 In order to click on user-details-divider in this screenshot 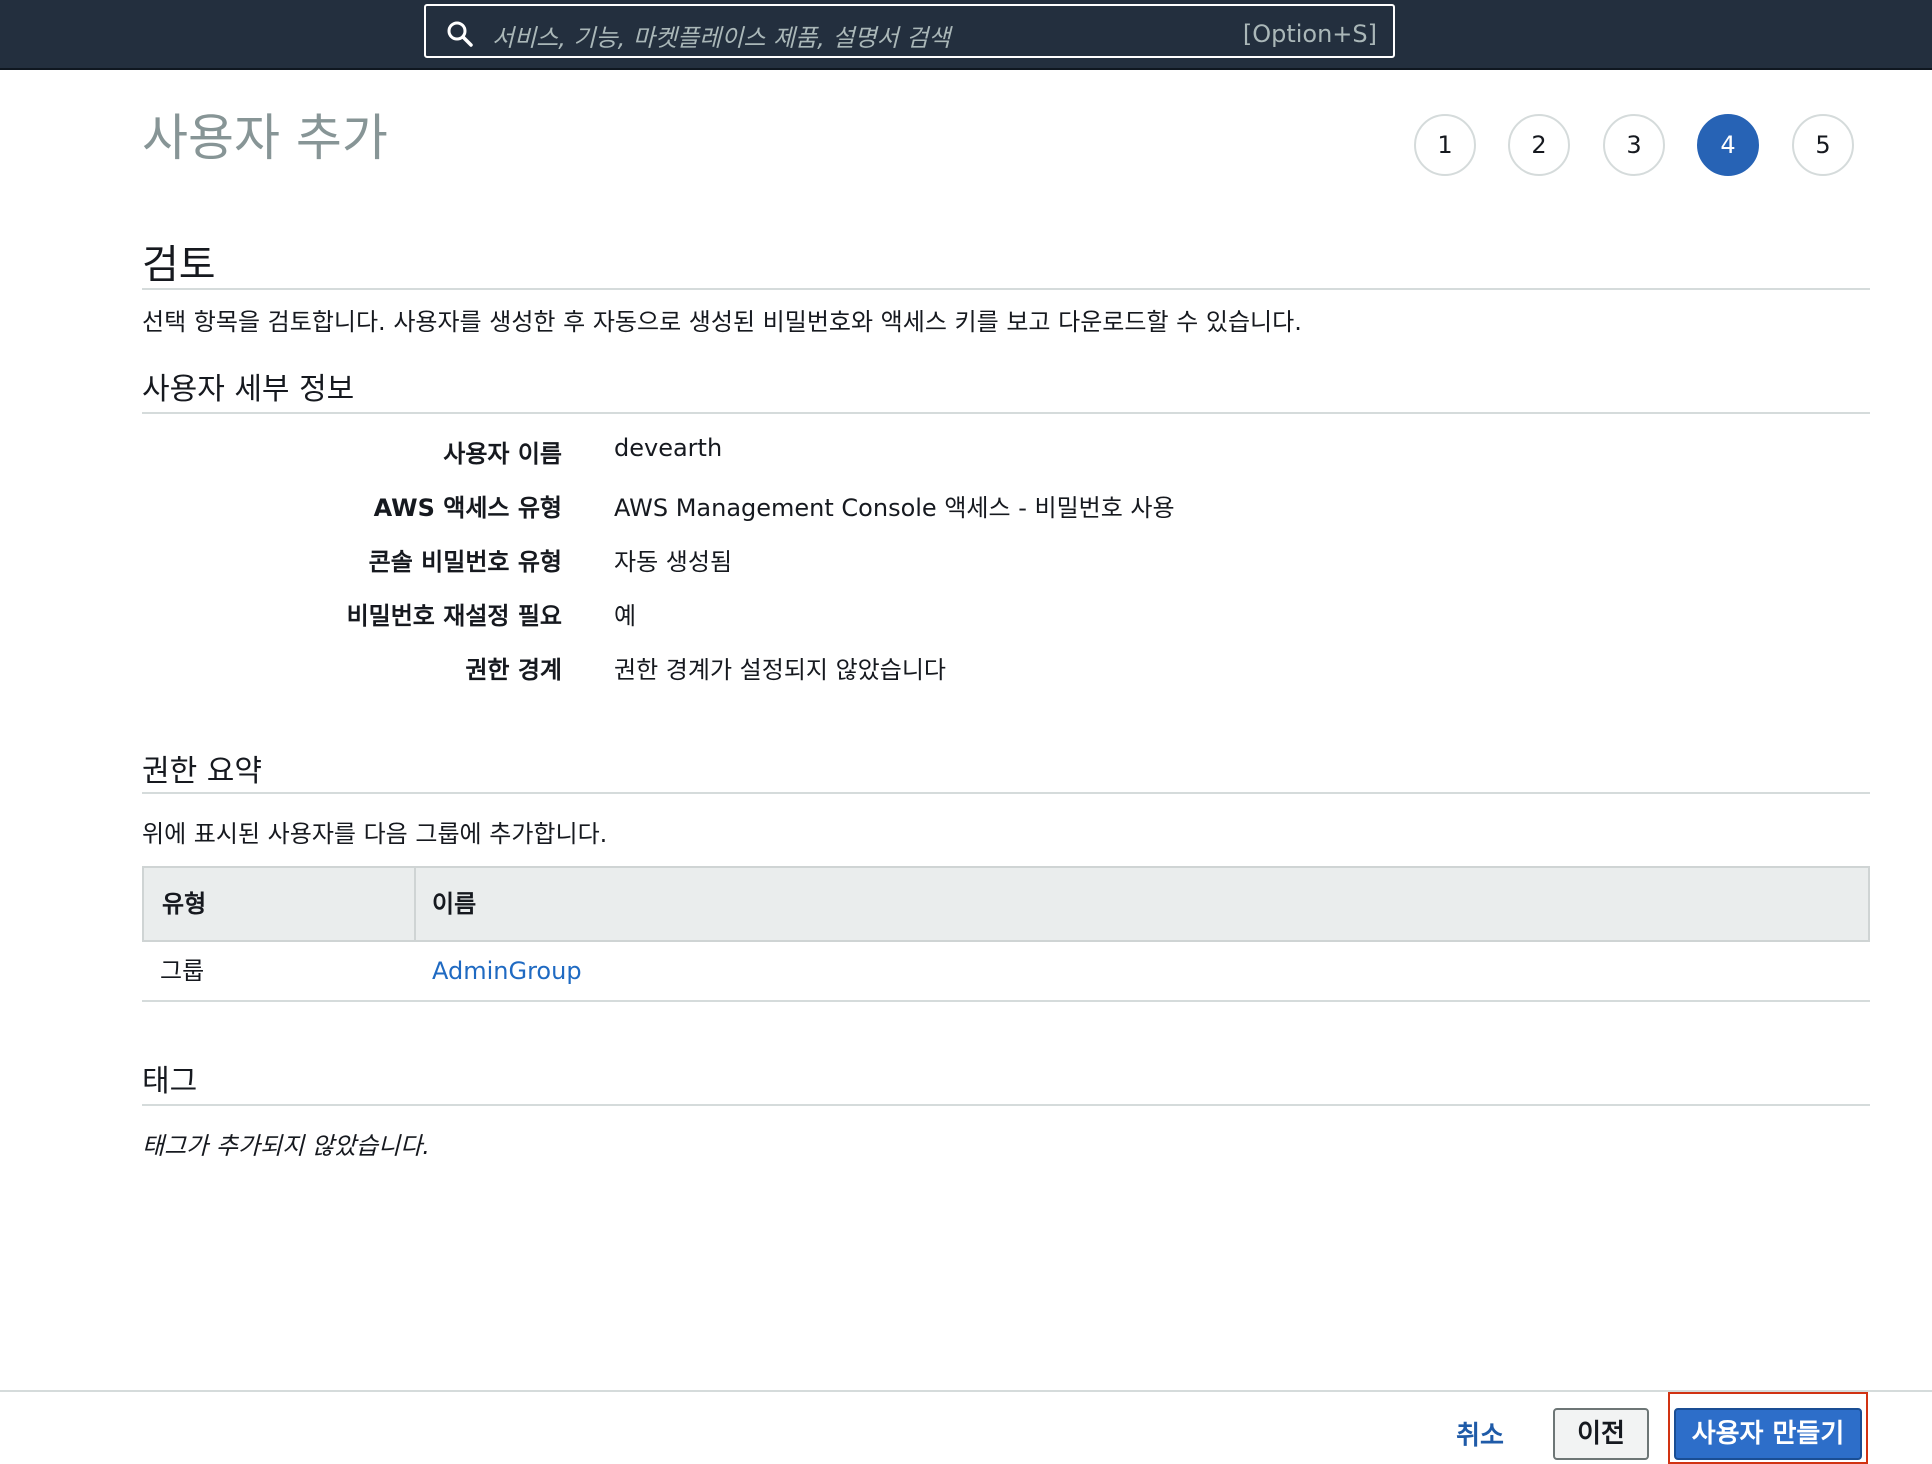, I will do `click(1006, 413)`.